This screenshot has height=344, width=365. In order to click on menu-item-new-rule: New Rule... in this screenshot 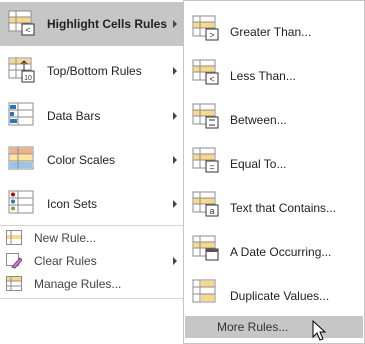, I will do `click(92, 238)`.